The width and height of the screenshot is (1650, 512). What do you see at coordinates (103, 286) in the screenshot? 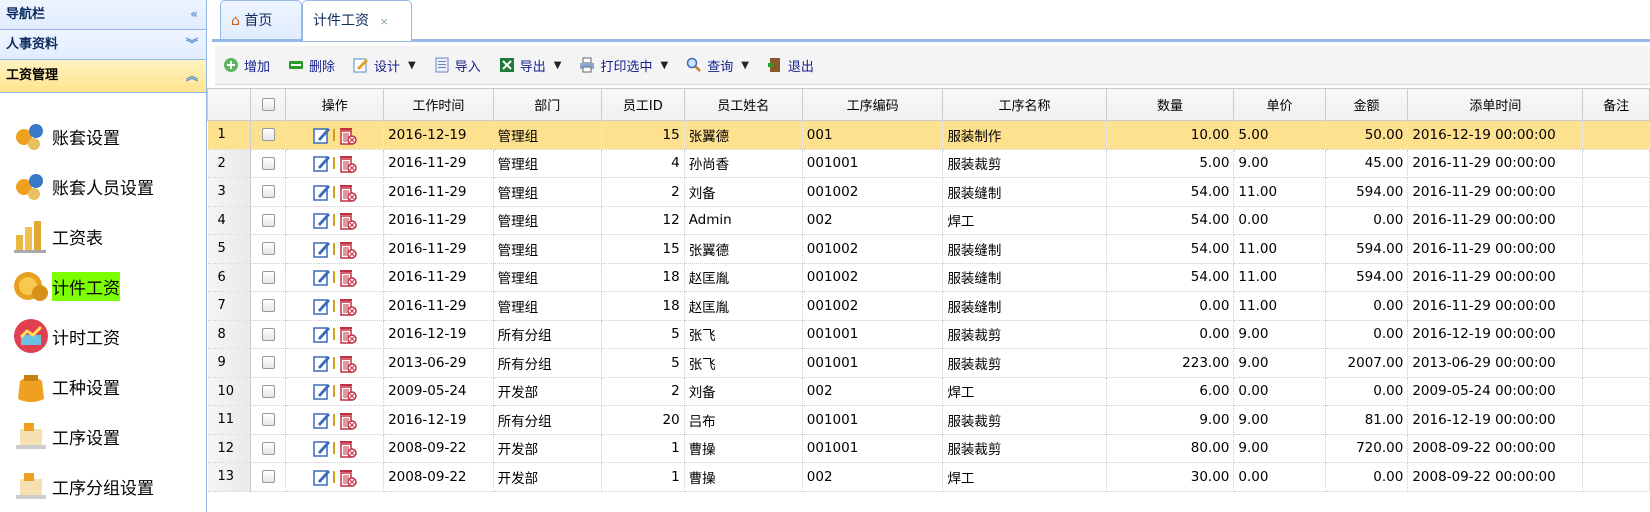
I see `sidebar-item-piecework-wage: 计件工资` at bounding box center [103, 286].